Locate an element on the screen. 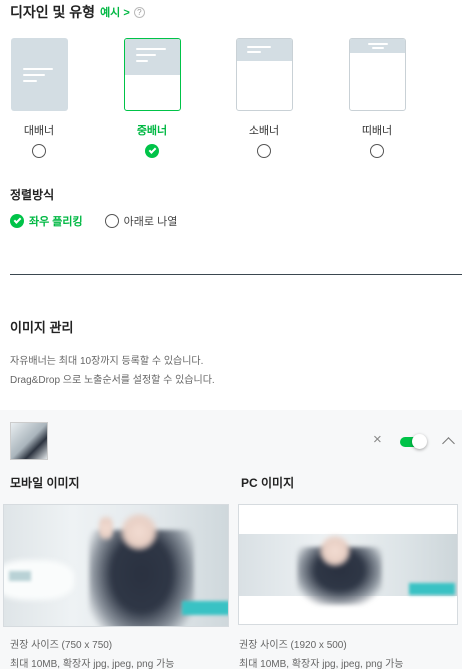  design-option-large-banner: 대배너 is located at coordinates (39, 98).